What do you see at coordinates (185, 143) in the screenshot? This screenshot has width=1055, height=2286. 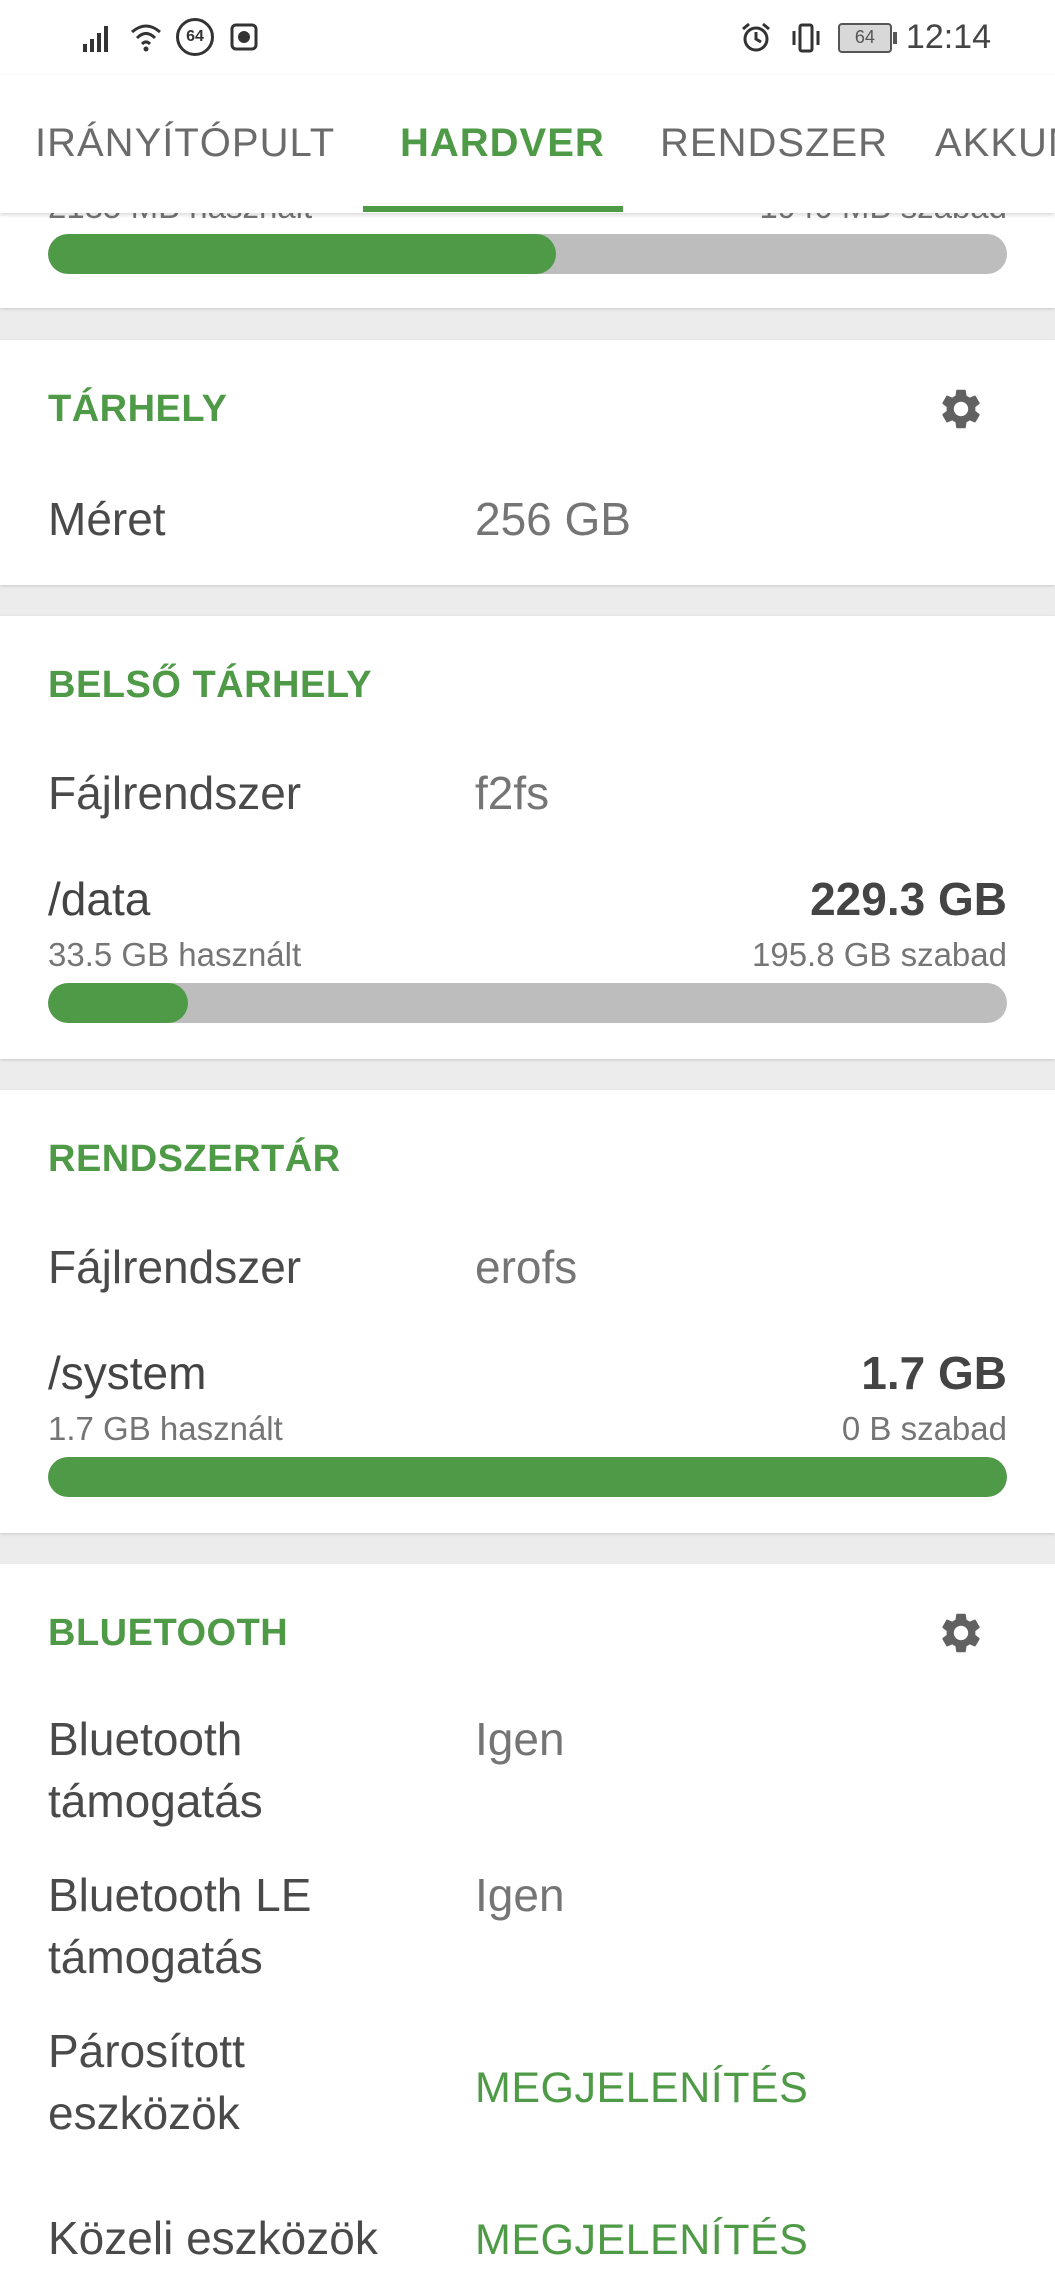 I see `tab-dashboard: IRÁNYÍTÓPULT` at bounding box center [185, 143].